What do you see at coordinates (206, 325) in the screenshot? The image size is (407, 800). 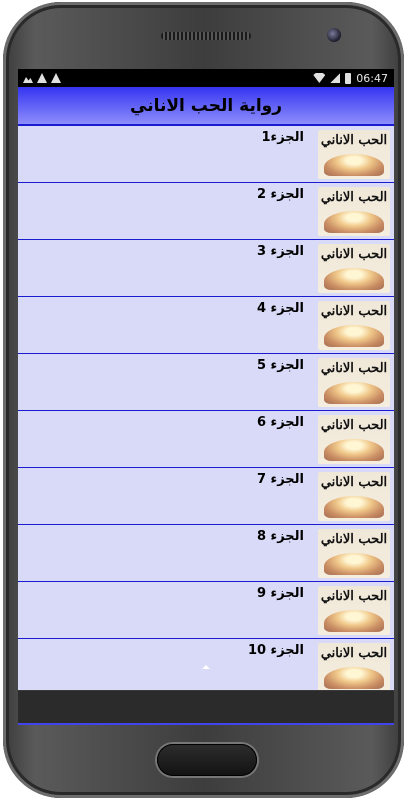 I see `list-item: الحب الاناني الجزء 4` at bounding box center [206, 325].